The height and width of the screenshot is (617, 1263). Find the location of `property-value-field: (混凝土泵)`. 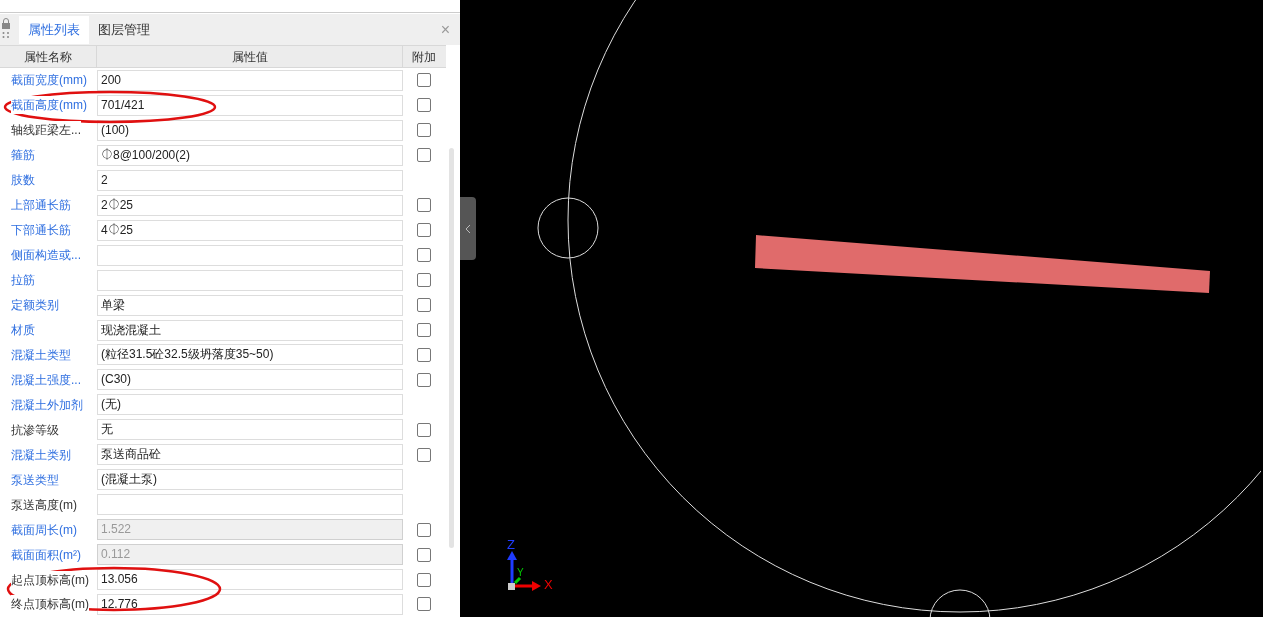

property-value-field: (混凝土泵) is located at coordinates (250, 480).